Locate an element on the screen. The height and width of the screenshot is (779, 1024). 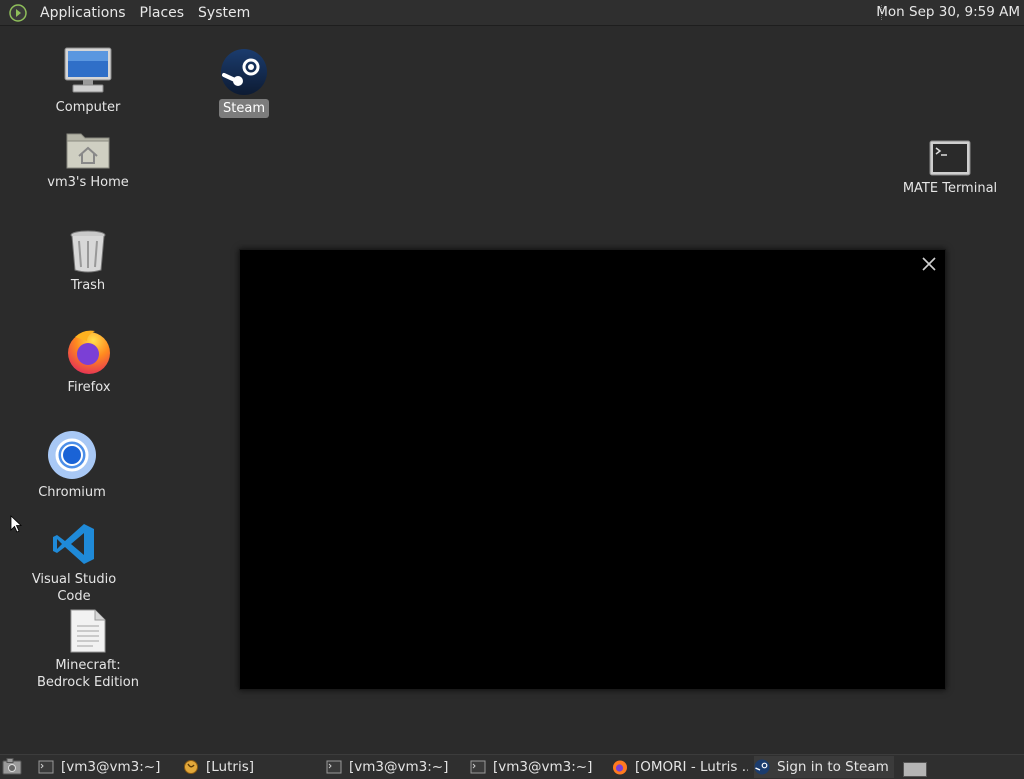
taskbar-item-steam-signin: Sign in to Steam is located at coordinates (824, 767).